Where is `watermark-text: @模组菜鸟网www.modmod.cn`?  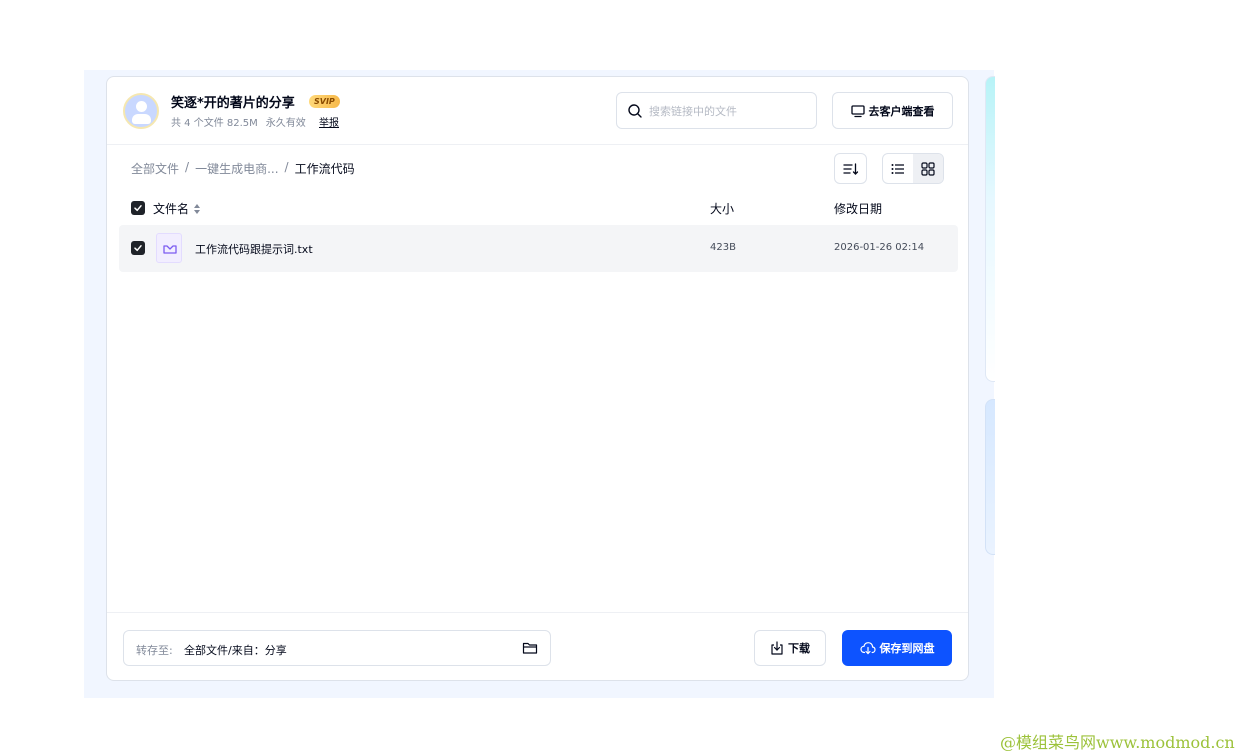 watermark-text: @模组菜鸟网www.modmod.cn is located at coordinates (1117, 742).